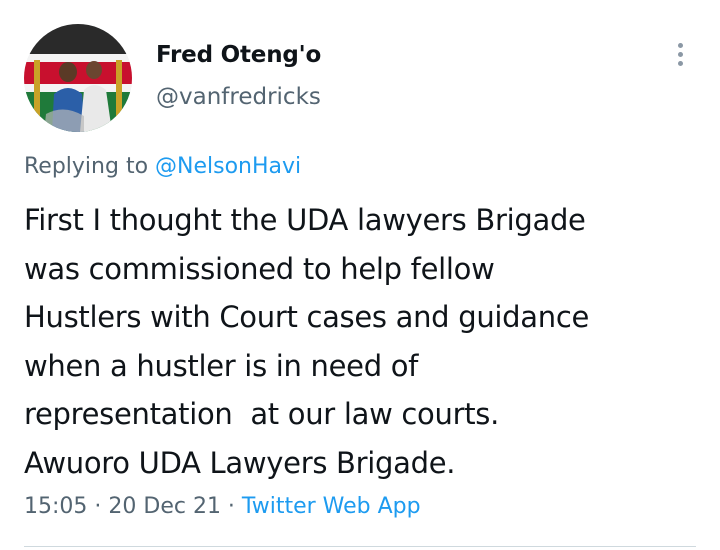 This screenshot has width=720, height=550. I want to click on author-handle: @vanfredricks, so click(238, 97).